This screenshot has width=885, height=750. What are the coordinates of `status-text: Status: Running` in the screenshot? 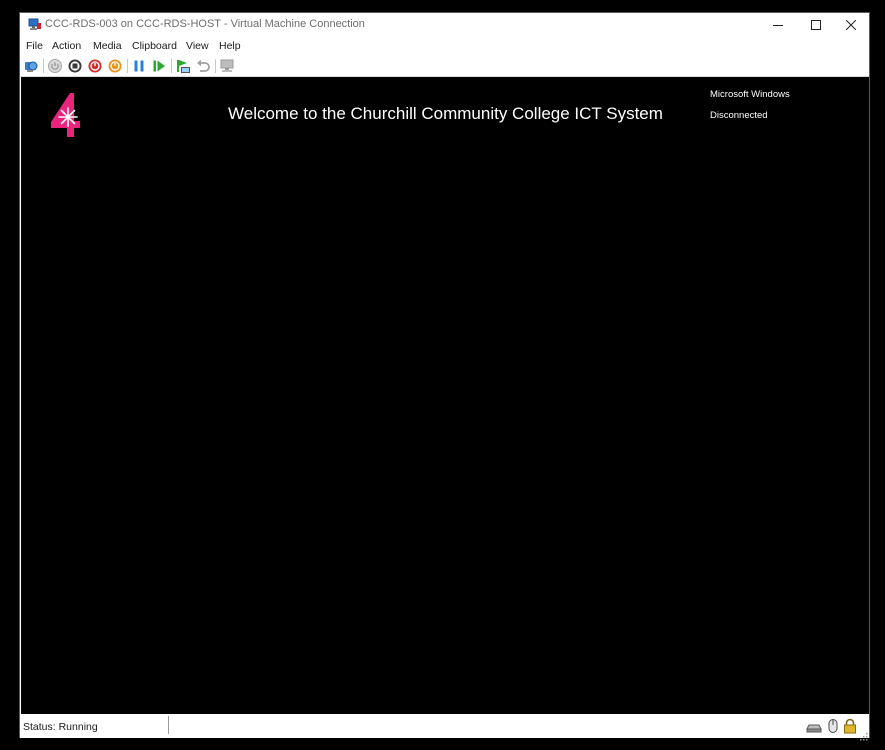 It's located at (60, 727).